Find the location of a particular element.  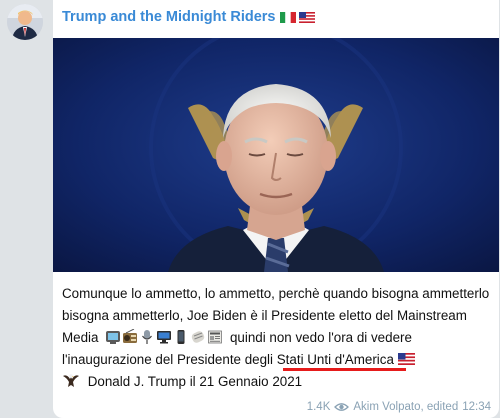

channel-avatar is located at coordinates (25, 22).